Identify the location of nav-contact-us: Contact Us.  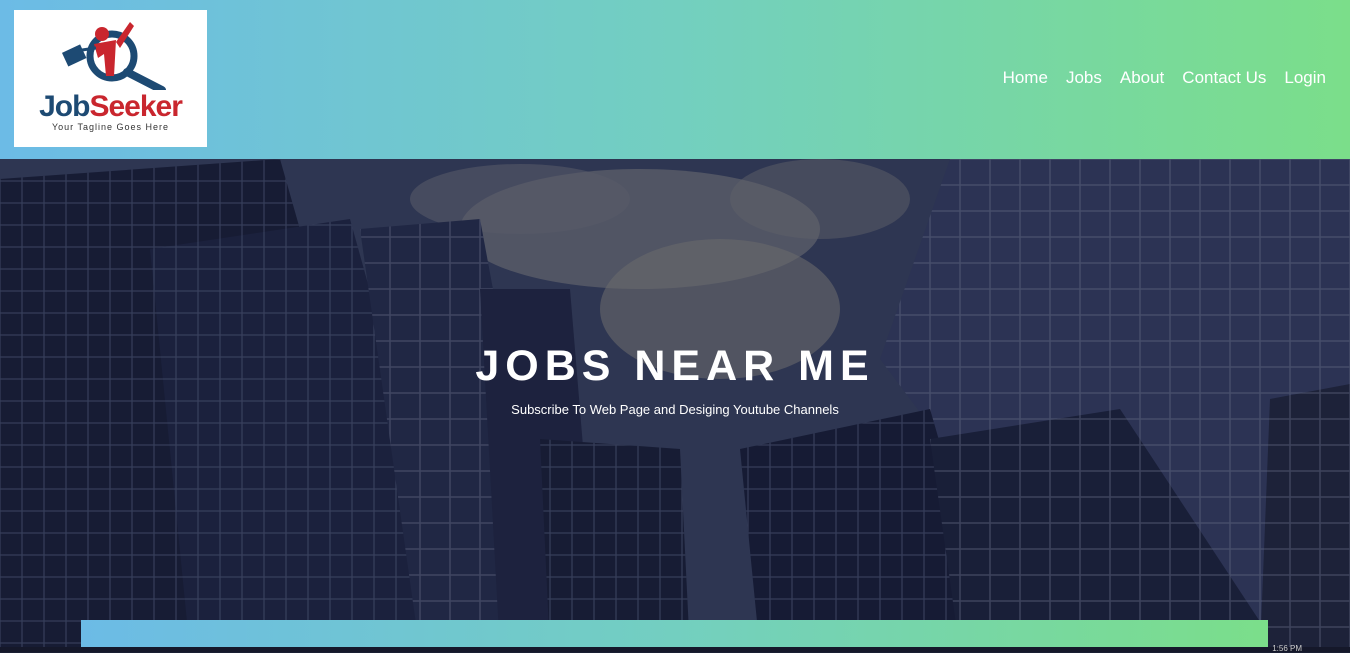
(1224, 78).